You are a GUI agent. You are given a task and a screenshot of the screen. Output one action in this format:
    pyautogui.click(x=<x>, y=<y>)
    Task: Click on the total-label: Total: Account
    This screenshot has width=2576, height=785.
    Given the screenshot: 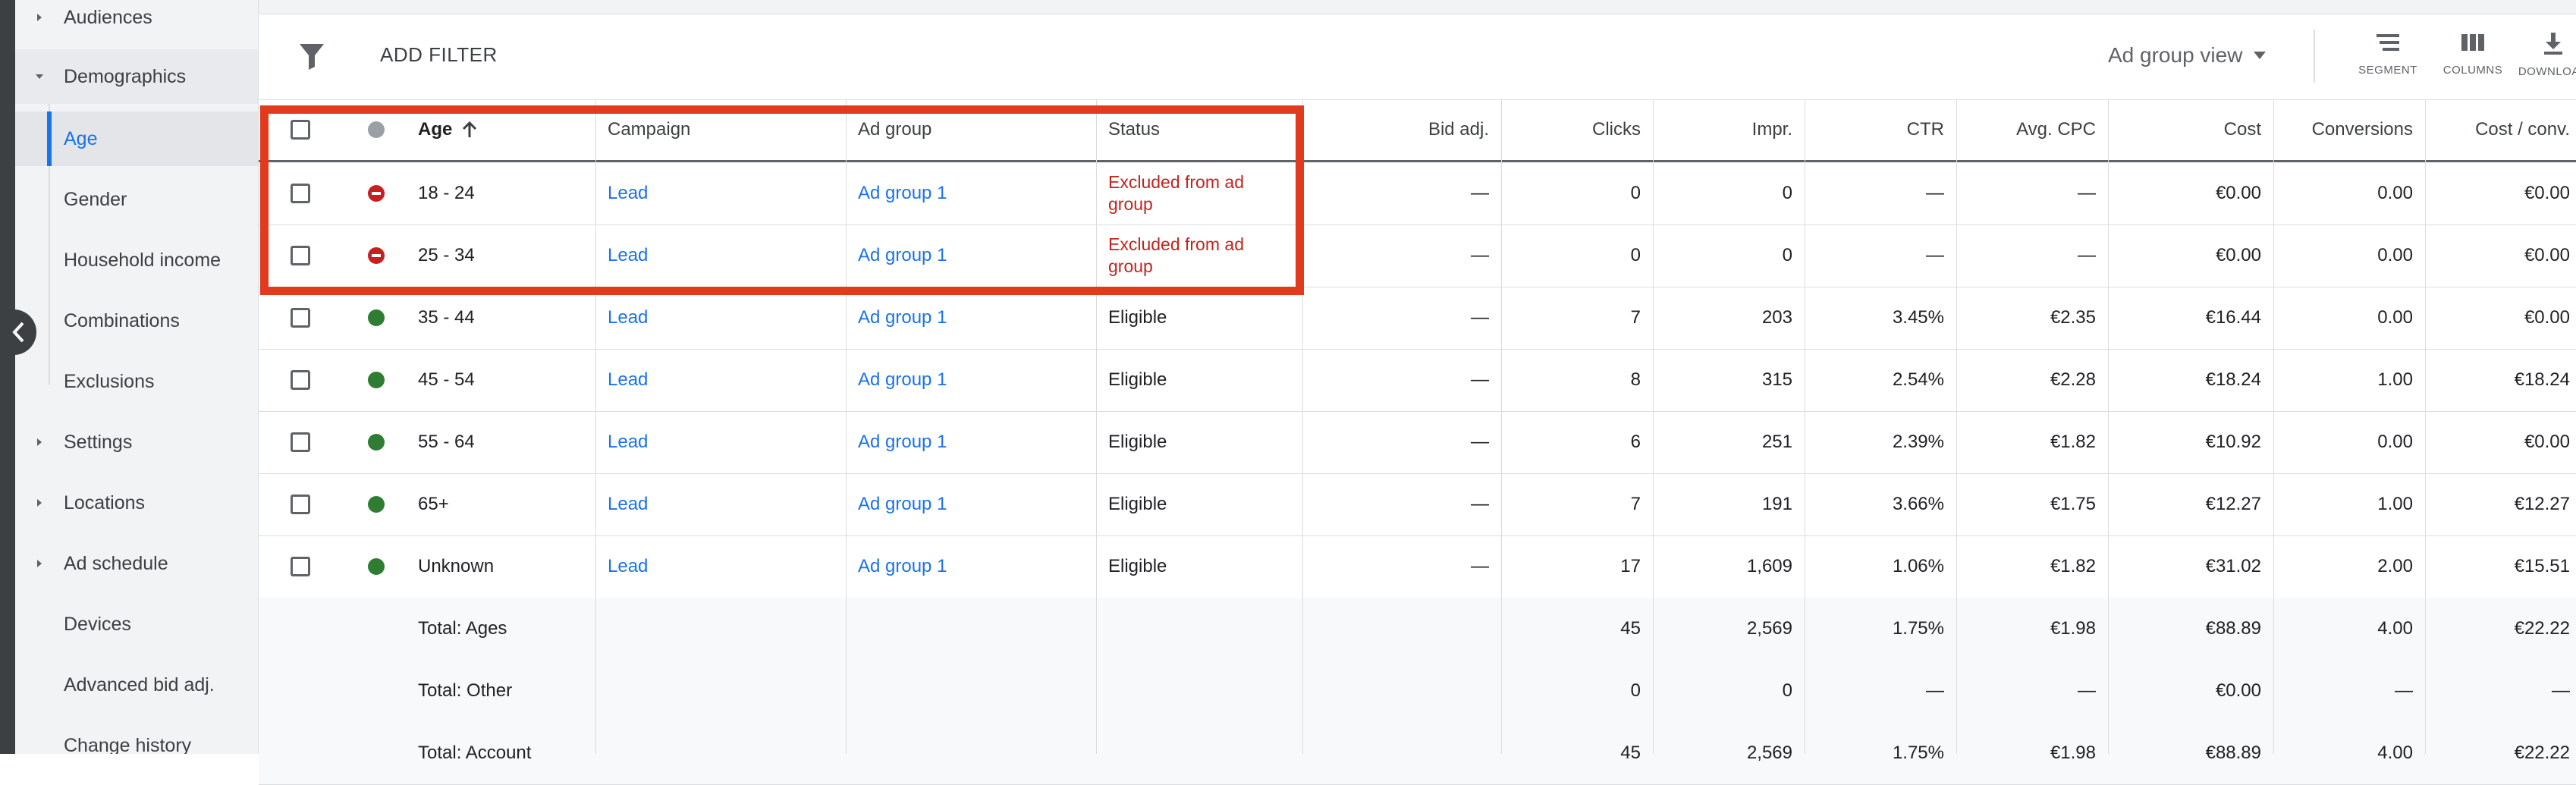 What is the action you would take?
    pyautogui.click(x=475, y=753)
    